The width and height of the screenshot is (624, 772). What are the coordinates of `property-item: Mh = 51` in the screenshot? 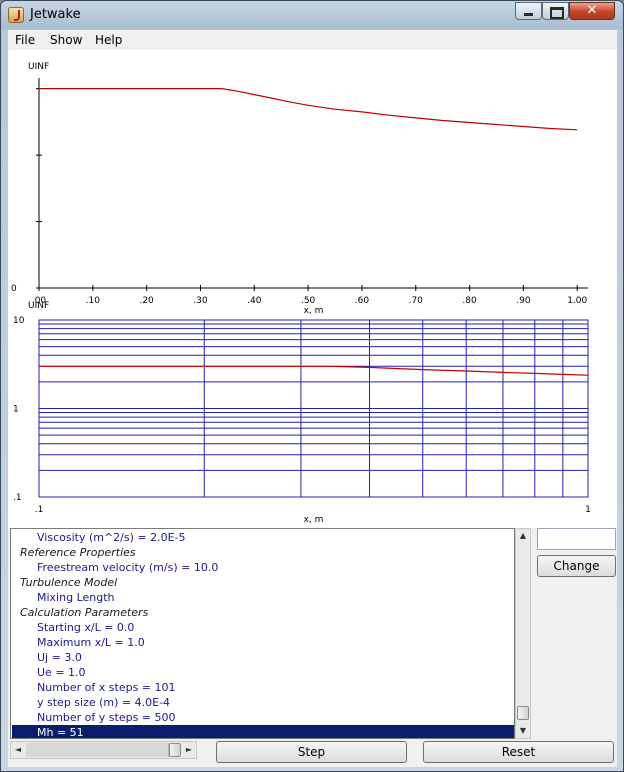 It's located at (263, 731).